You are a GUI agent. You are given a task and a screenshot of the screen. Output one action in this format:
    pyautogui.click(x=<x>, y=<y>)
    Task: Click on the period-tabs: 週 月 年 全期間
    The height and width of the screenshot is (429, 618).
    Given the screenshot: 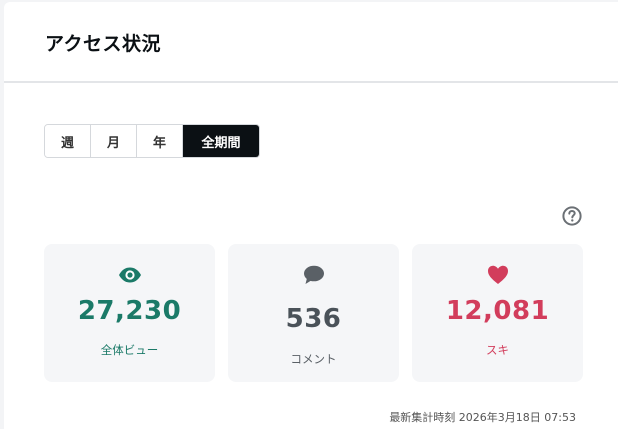 What is the action you would take?
    pyautogui.click(x=152, y=141)
    